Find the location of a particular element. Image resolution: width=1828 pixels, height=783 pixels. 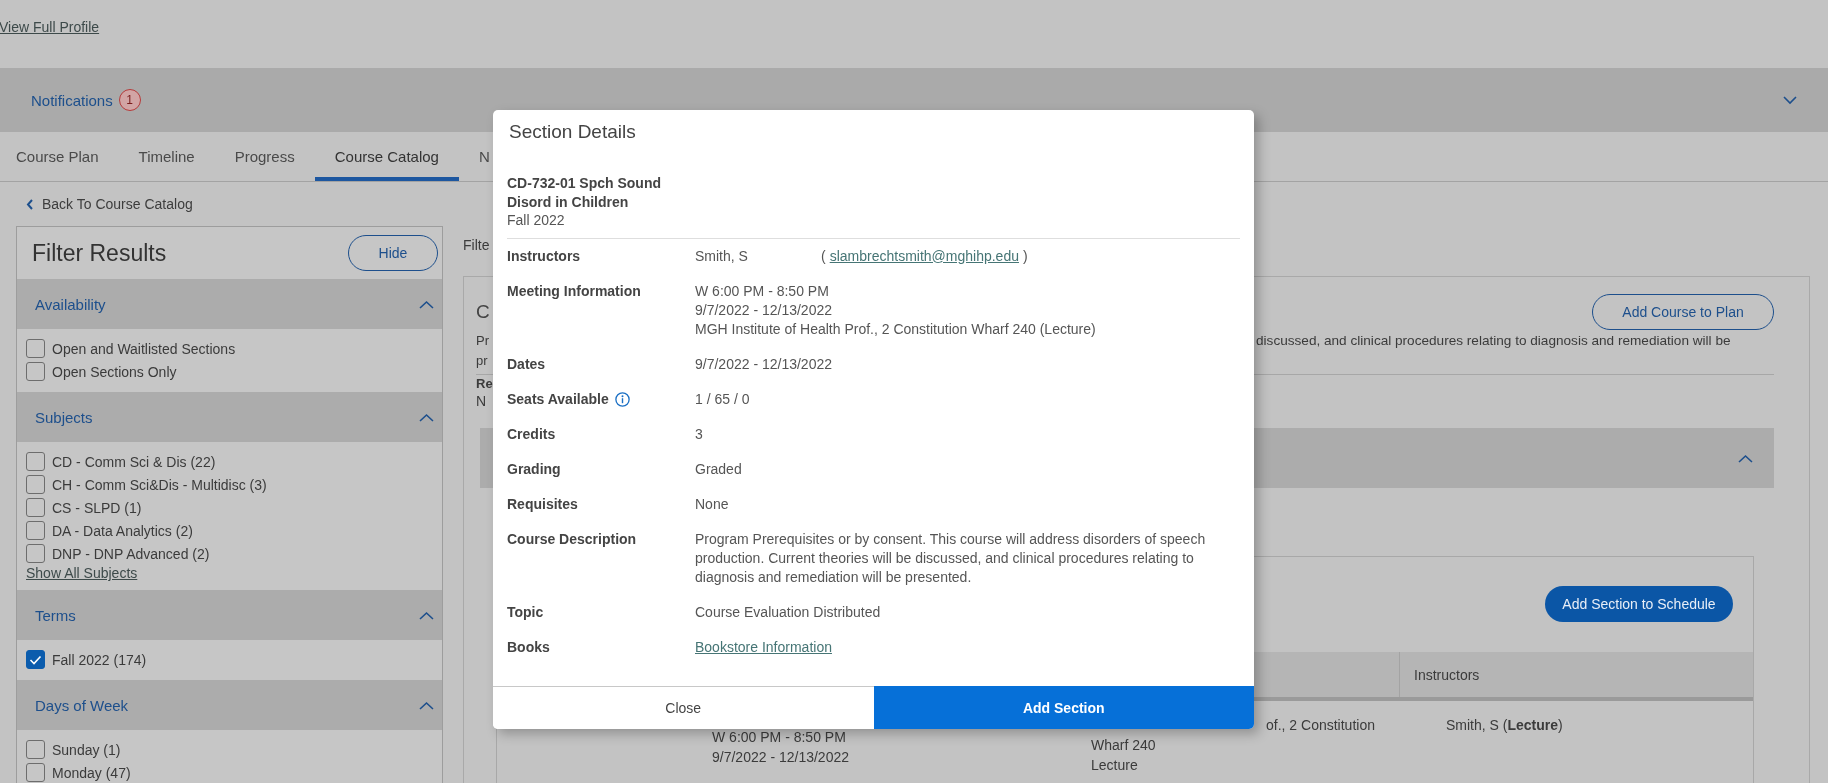

info-icon is located at coordinates (622, 399).